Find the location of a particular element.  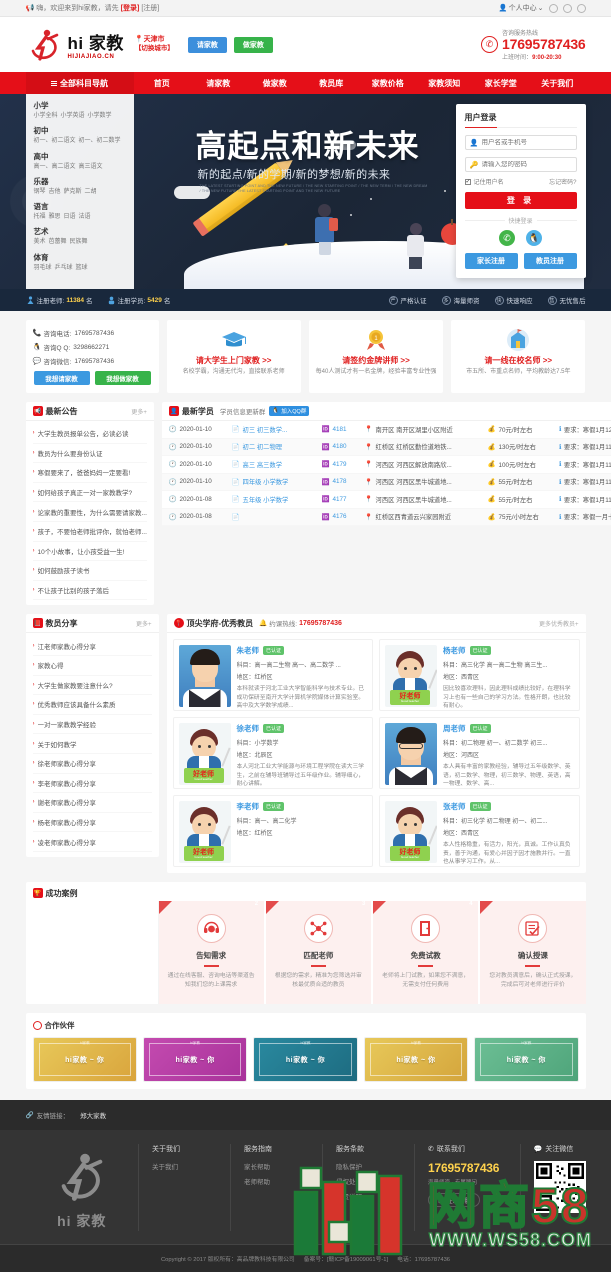

online-service-button: 🎧 在线客服 is located at coordinates (454, 1200).